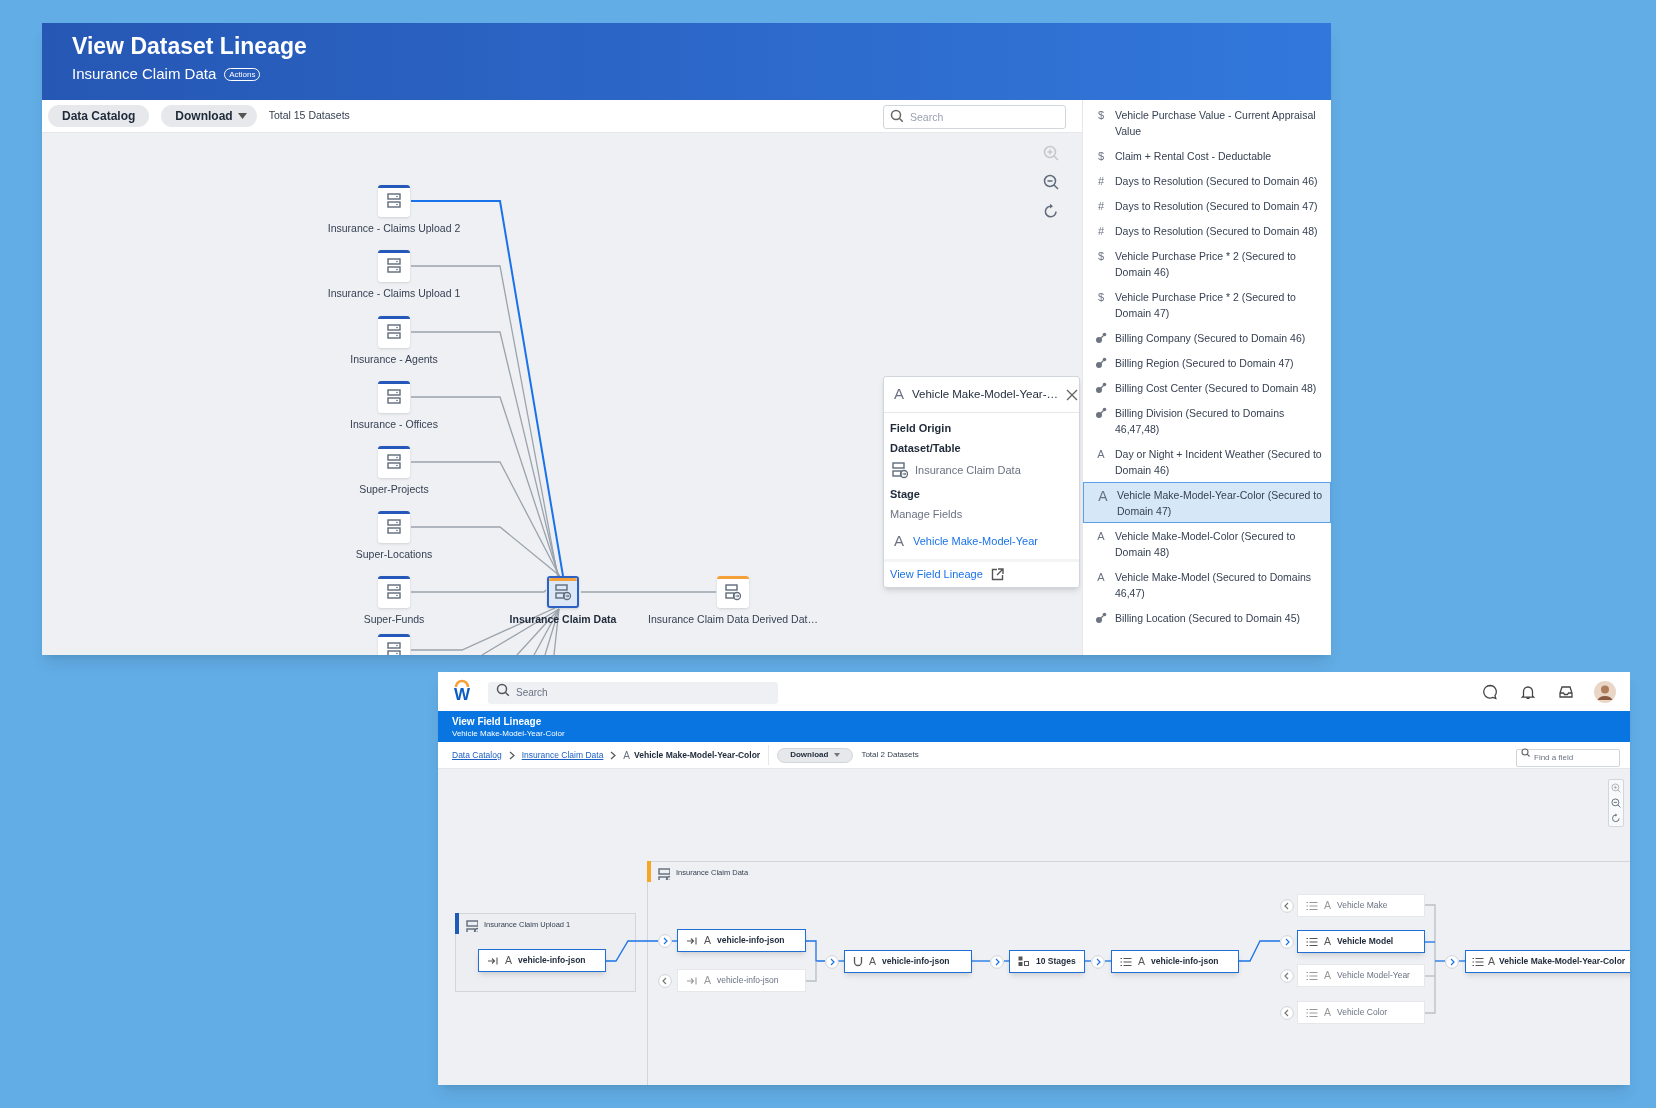  I want to click on field-list-item: # Days to Resolution (Secured to Domain 46), so click(1207, 180).